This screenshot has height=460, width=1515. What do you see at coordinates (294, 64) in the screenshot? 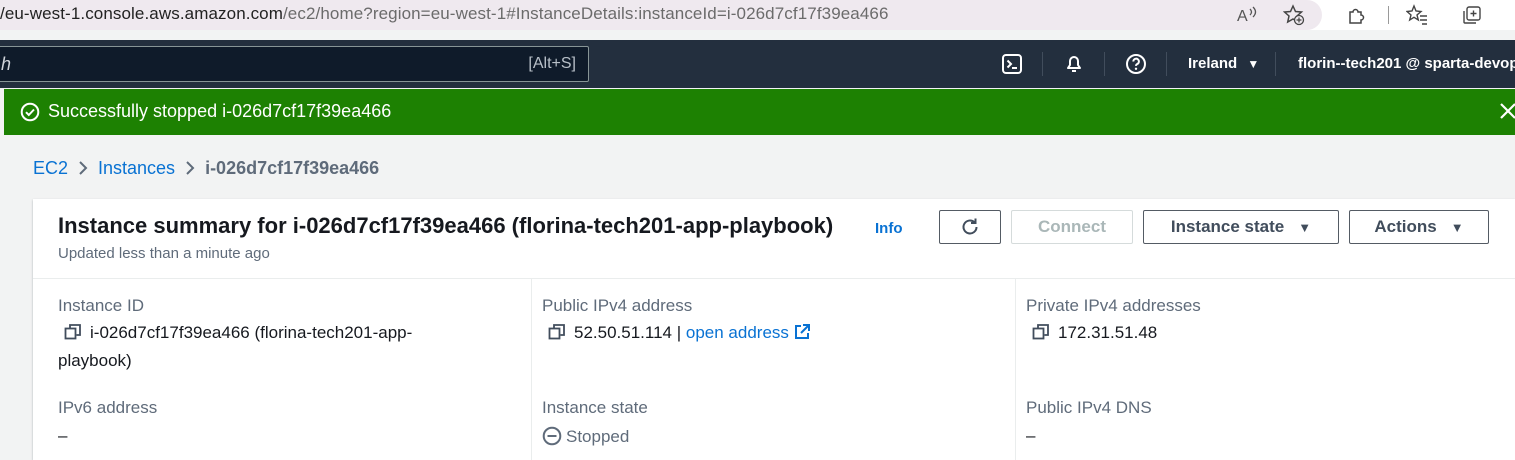
I see `search-input: h [Alt+S]` at bounding box center [294, 64].